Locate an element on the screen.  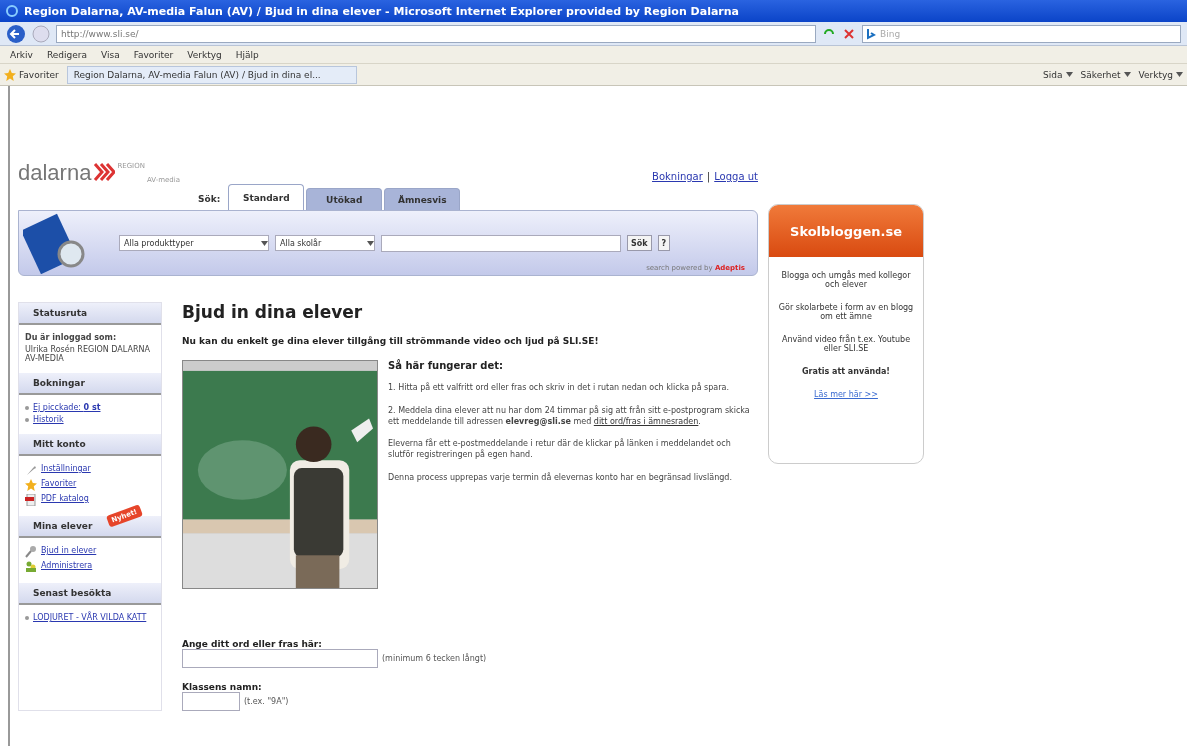
how-it-works-title: Så här fungerar det: is located at coordinates (446, 365).